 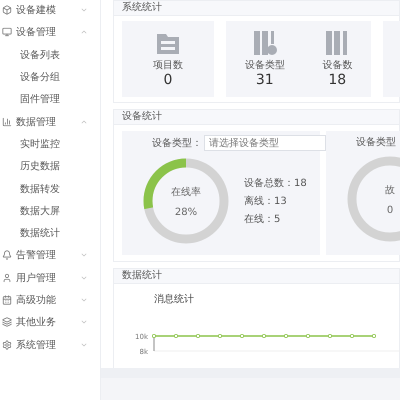 I want to click on donut-label: 在线率, so click(x=186, y=192).